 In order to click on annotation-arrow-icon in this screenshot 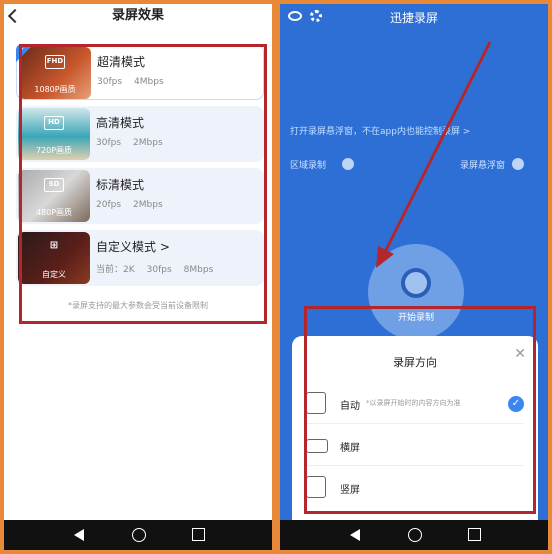, I will do `click(434, 154)`.